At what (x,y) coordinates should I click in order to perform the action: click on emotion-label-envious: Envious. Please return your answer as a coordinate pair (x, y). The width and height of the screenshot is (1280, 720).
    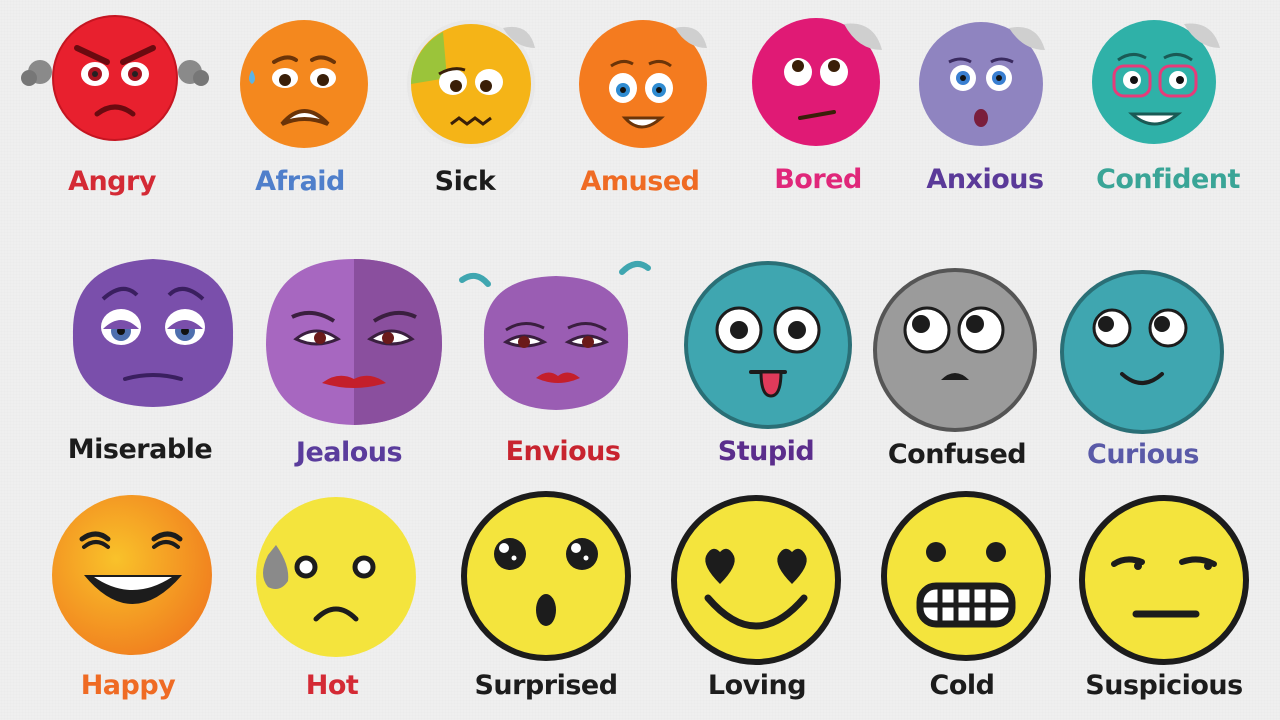
    Looking at the image, I should click on (563, 451).